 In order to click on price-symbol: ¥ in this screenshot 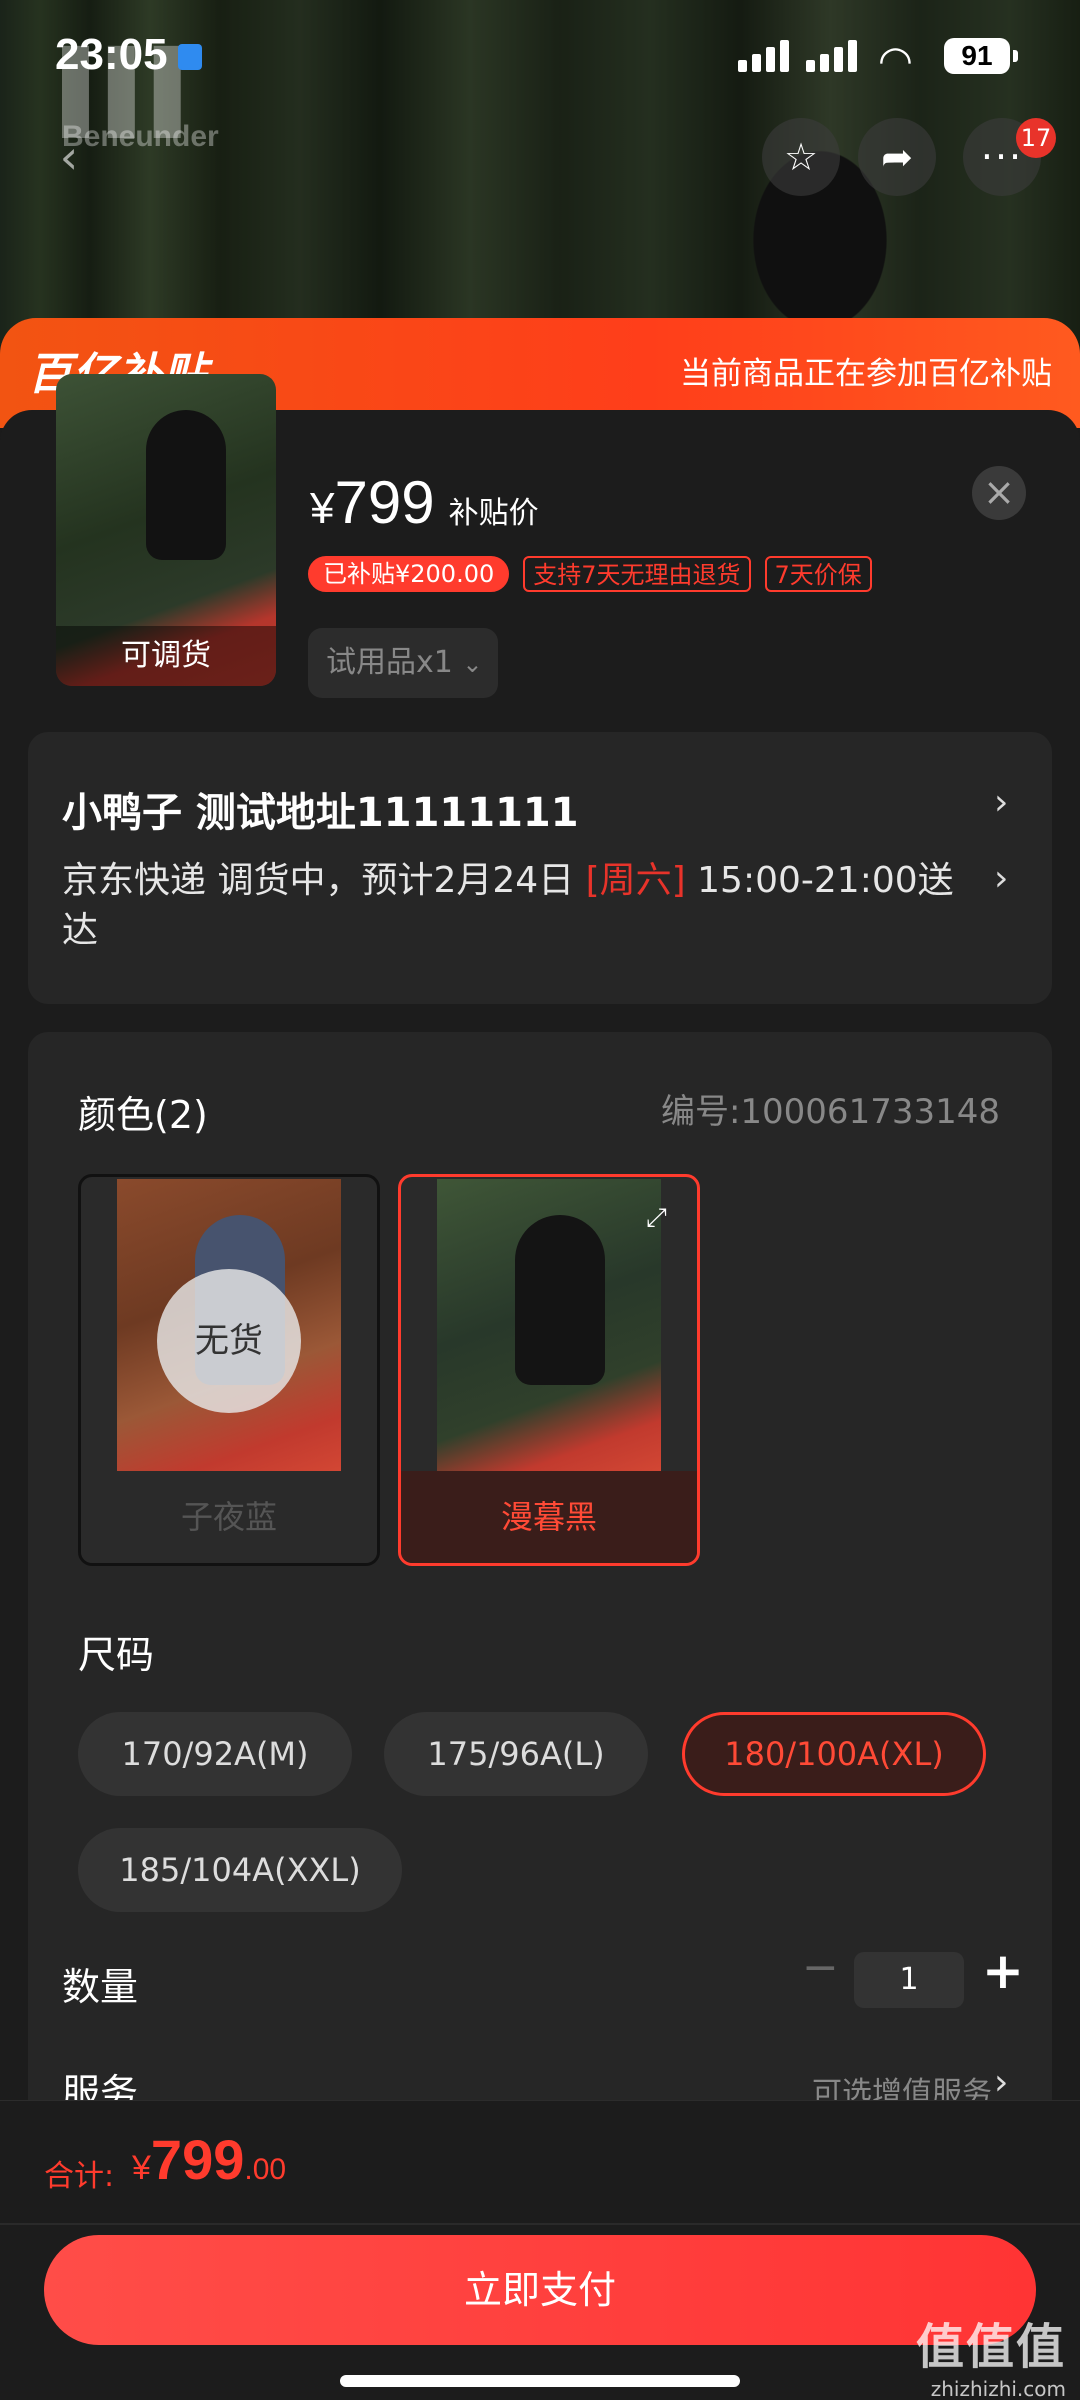, I will do `click(322, 508)`.